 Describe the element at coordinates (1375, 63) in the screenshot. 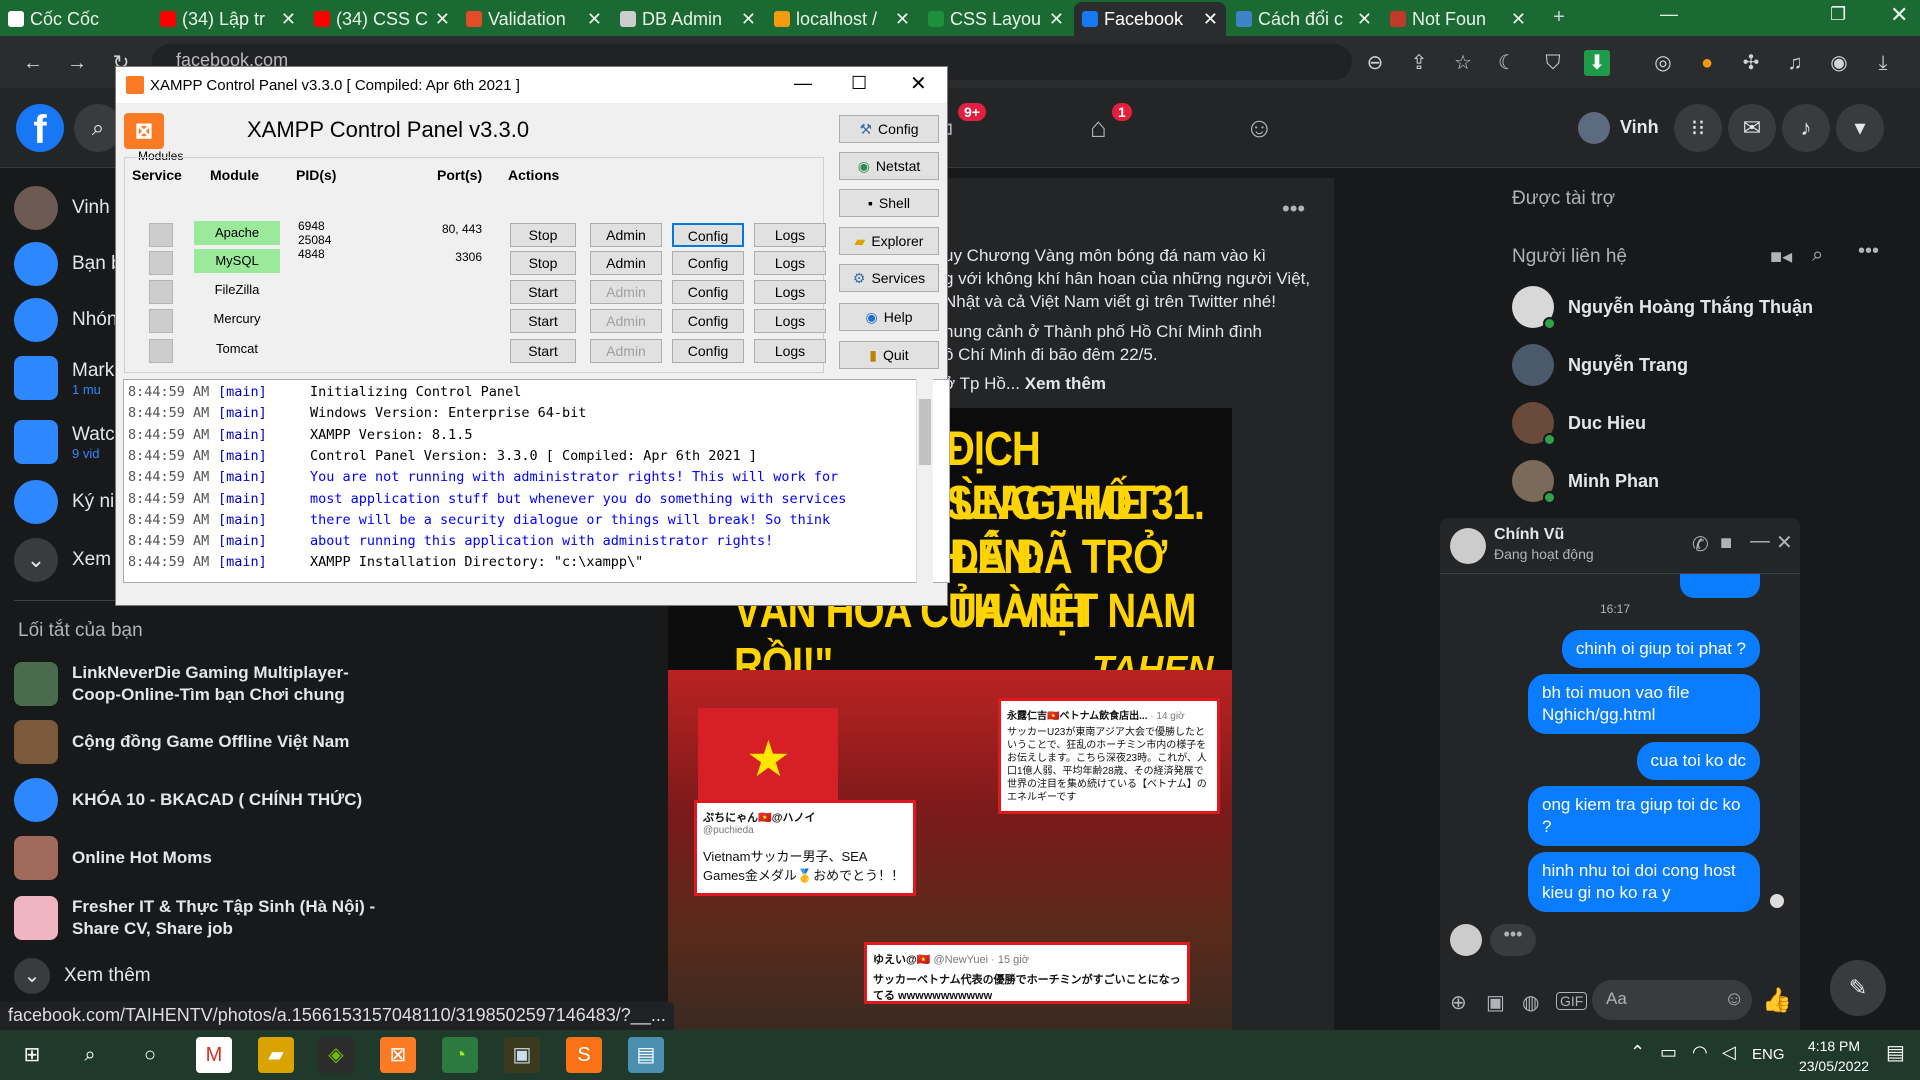

I see `zoom-out-icon: ⊖` at that location.